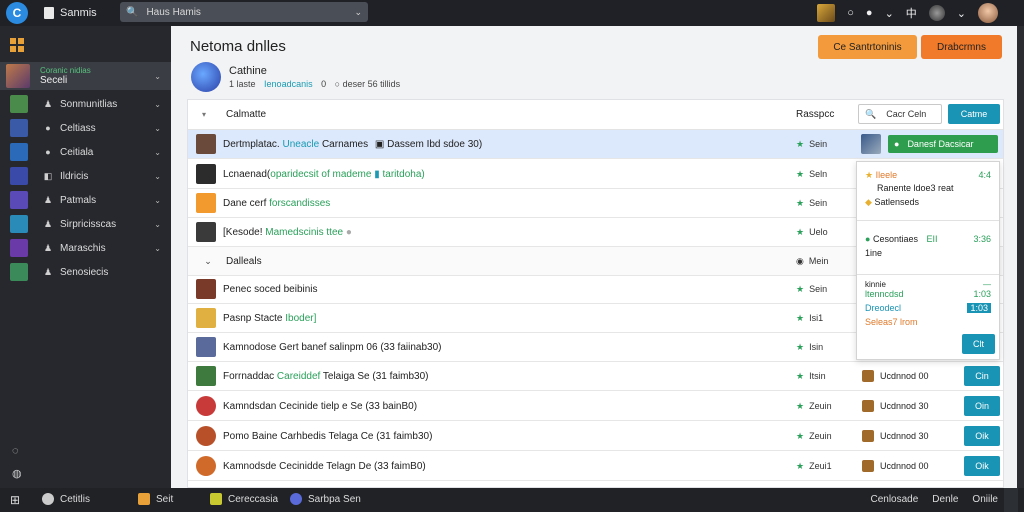 The width and height of the screenshot is (1024, 512). I want to click on sidebar-item-5: ♟ Patmals ⌄, so click(85, 200).